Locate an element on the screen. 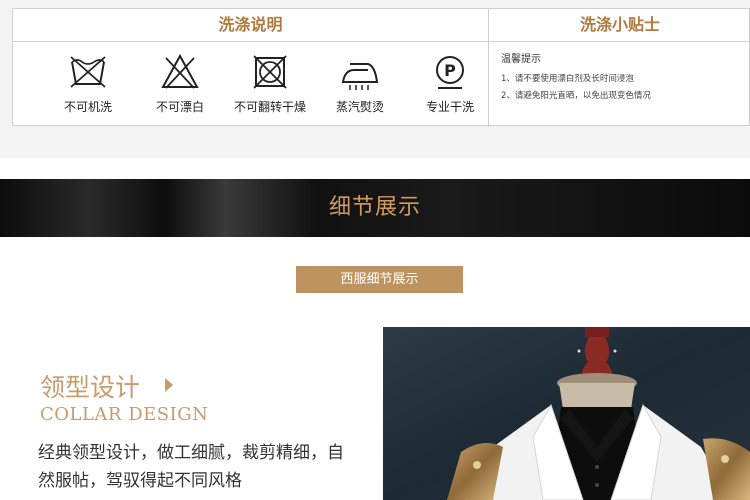 Image resolution: width=750 pixels, height=500 pixels. collar-title: 领型设计 is located at coordinates (90, 387).